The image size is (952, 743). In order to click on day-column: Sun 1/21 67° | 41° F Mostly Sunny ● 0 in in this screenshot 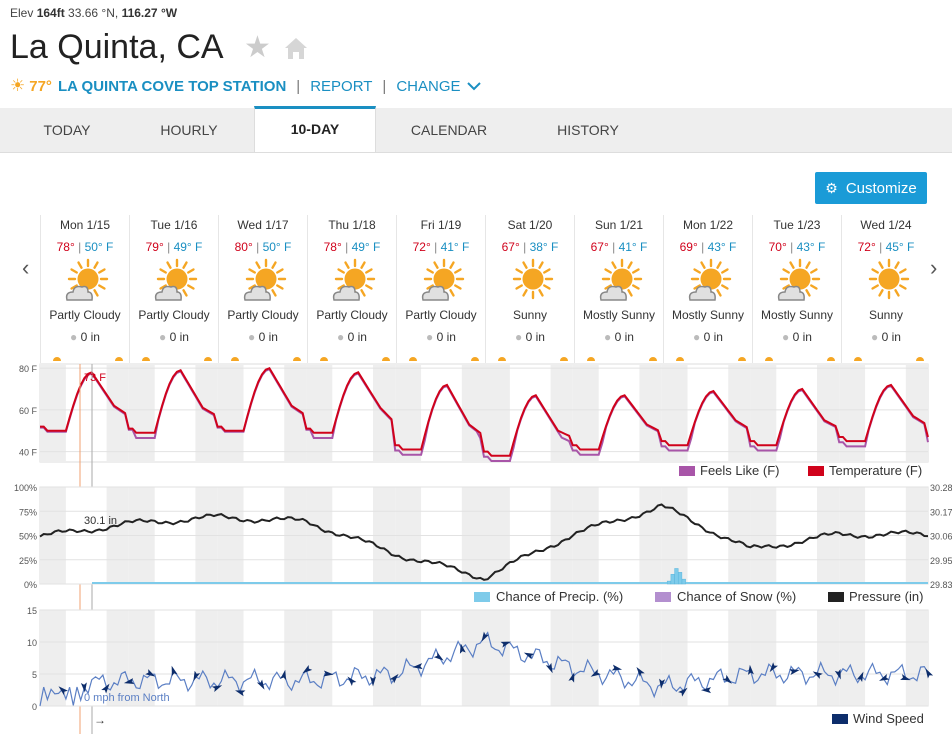, I will do `click(618, 289)`.